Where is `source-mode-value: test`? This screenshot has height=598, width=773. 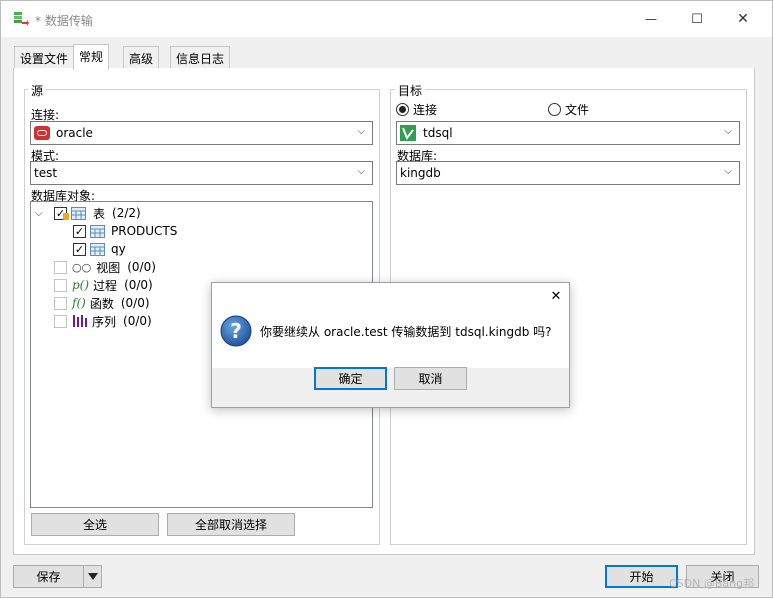
source-mode-value: test is located at coordinates (46, 173).